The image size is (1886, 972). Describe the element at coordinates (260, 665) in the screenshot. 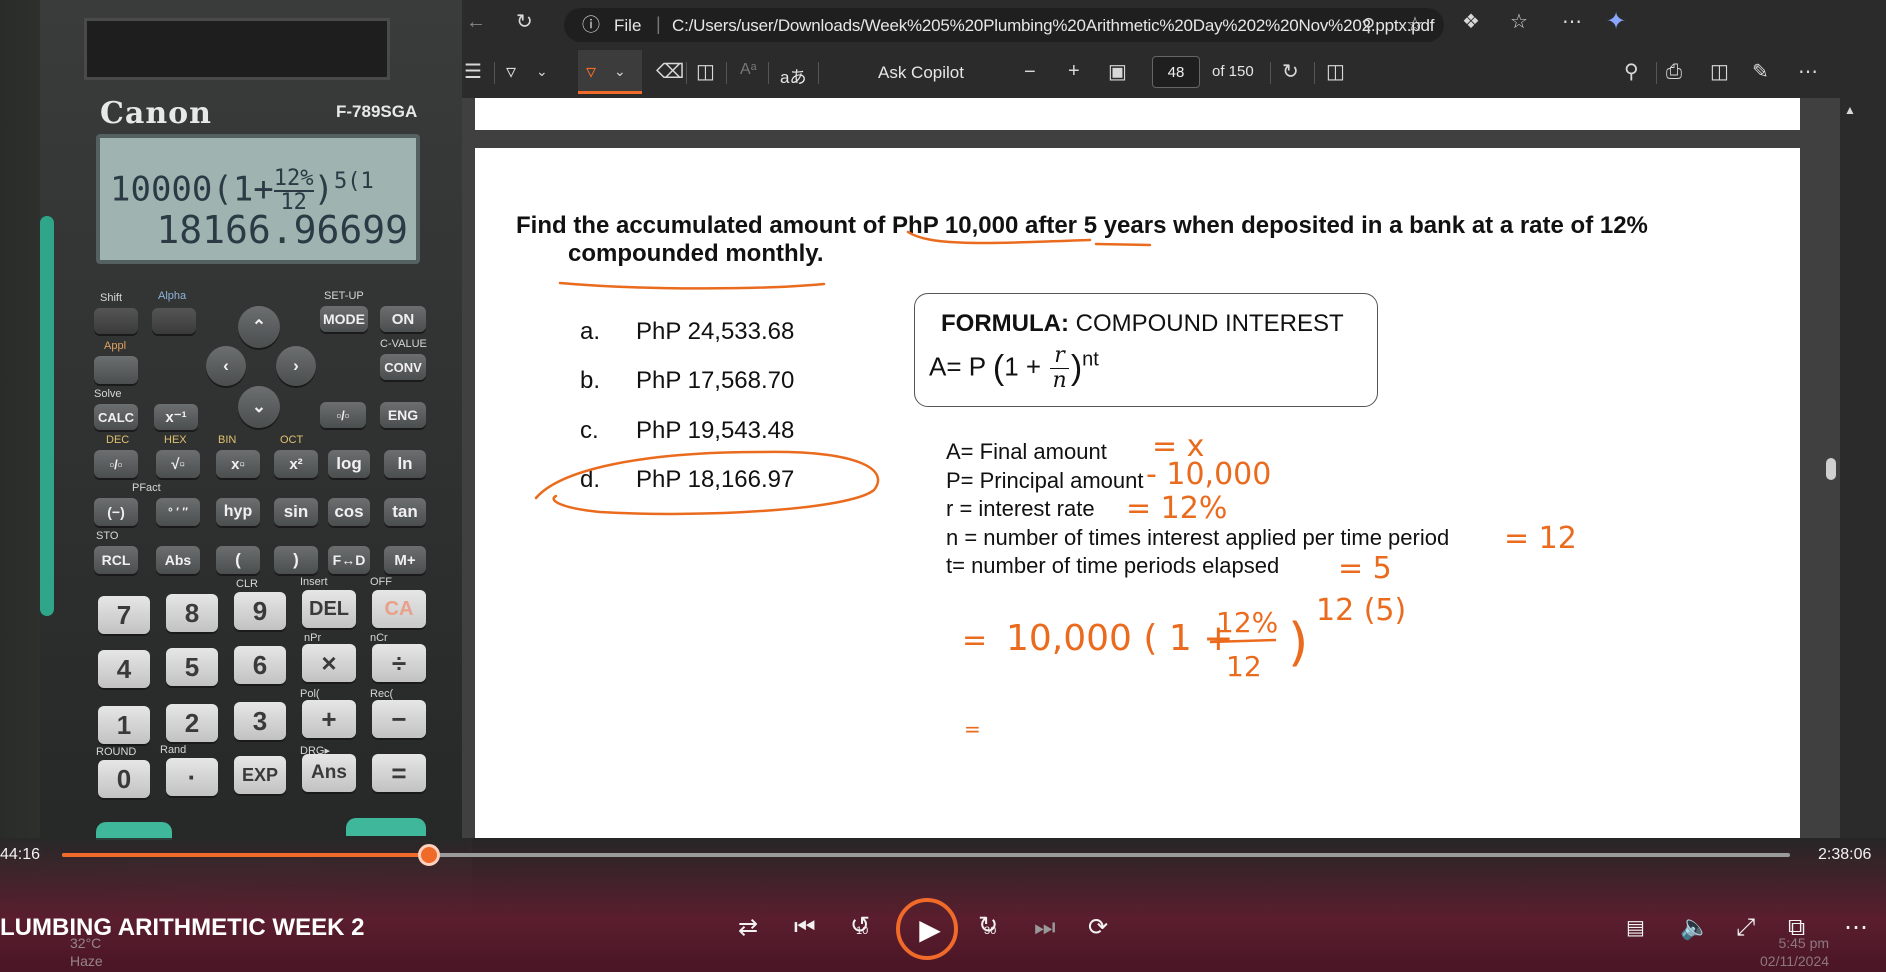

I see `key-6: 6` at that location.